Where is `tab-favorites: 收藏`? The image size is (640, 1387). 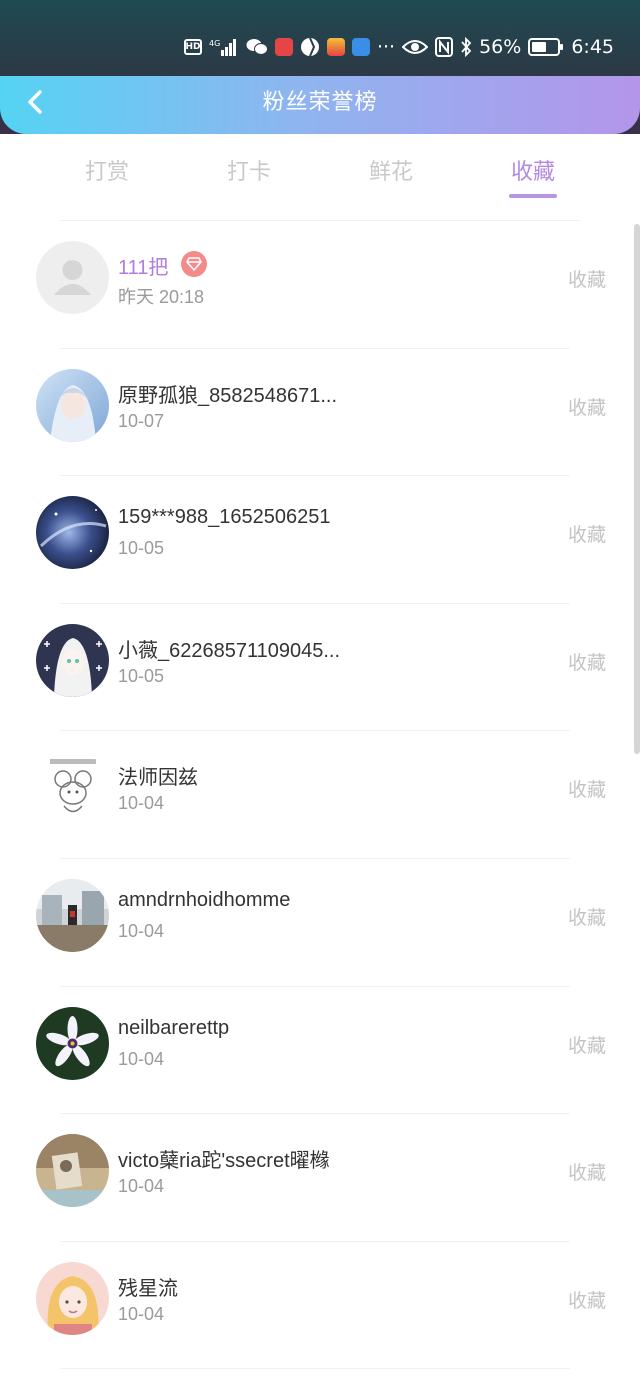 tab-favorites: 收藏 is located at coordinates (533, 176).